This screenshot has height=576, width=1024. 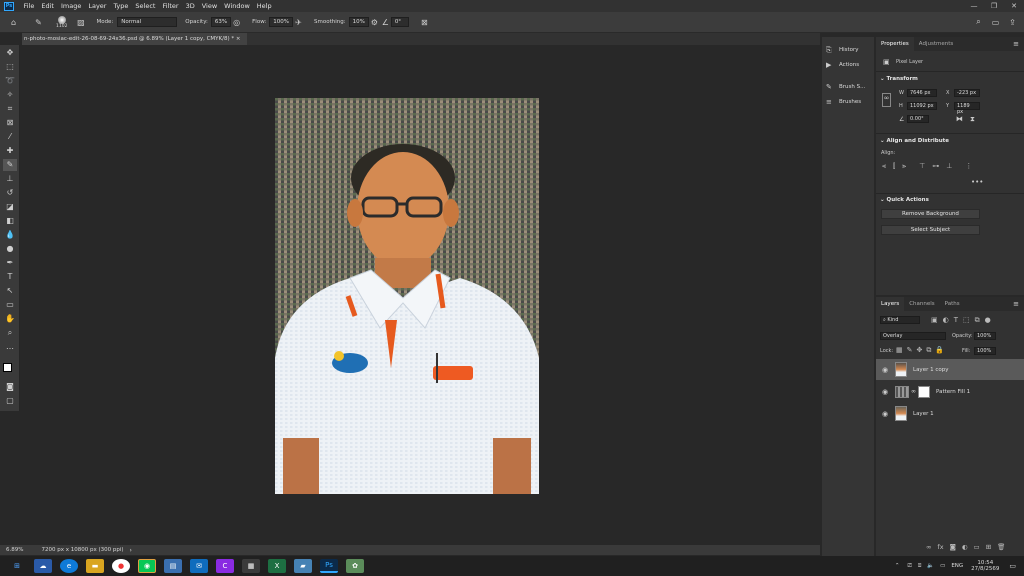 I want to click on layer-row: ◉ Layer 1, so click(x=950, y=413).